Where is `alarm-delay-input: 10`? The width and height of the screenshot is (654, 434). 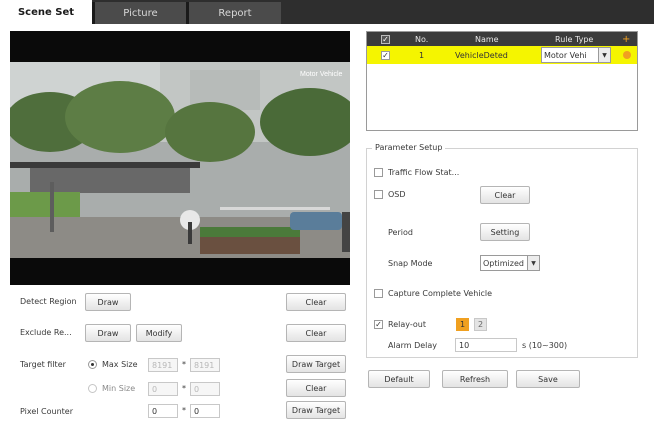
alarm-delay-input: 10 is located at coordinates (486, 345).